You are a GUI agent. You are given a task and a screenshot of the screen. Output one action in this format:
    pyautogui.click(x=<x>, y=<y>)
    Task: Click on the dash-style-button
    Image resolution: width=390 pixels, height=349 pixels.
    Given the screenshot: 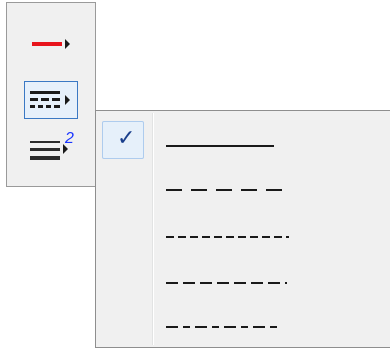 What is the action you would take?
    pyautogui.click(x=51, y=100)
    